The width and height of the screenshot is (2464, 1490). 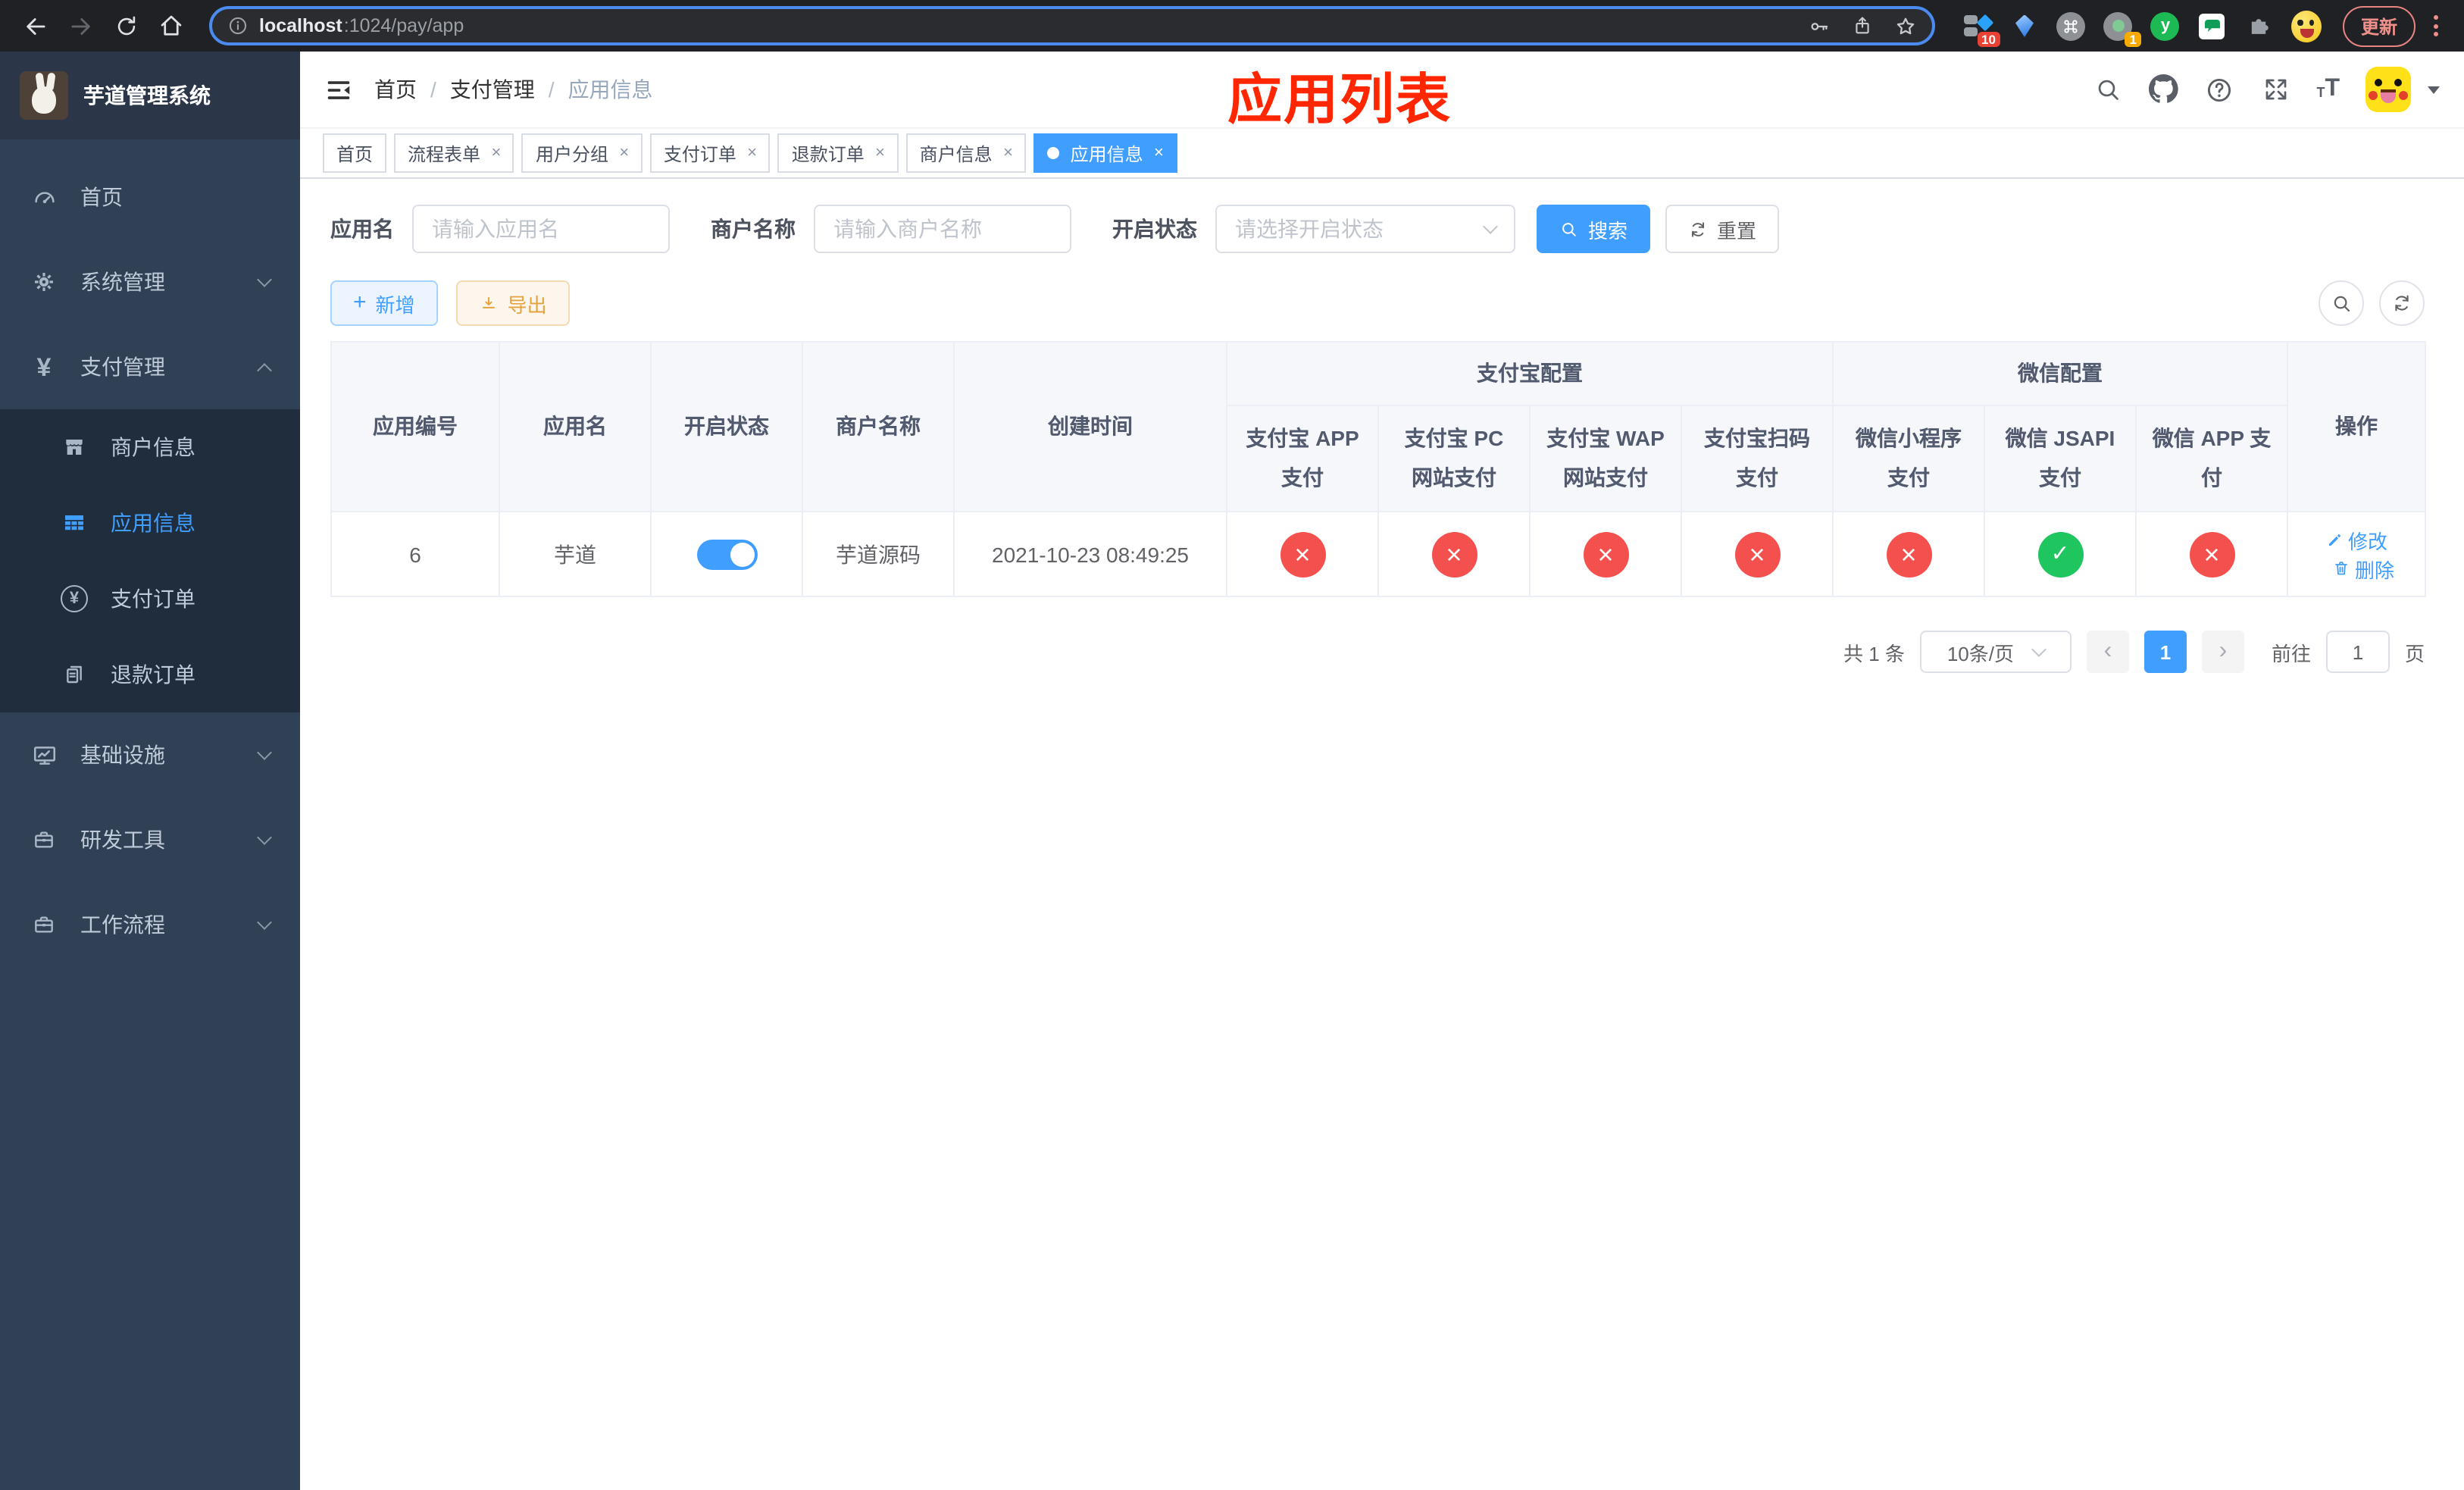 I want to click on tab-user-group: 用户分组, so click(x=582, y=153).